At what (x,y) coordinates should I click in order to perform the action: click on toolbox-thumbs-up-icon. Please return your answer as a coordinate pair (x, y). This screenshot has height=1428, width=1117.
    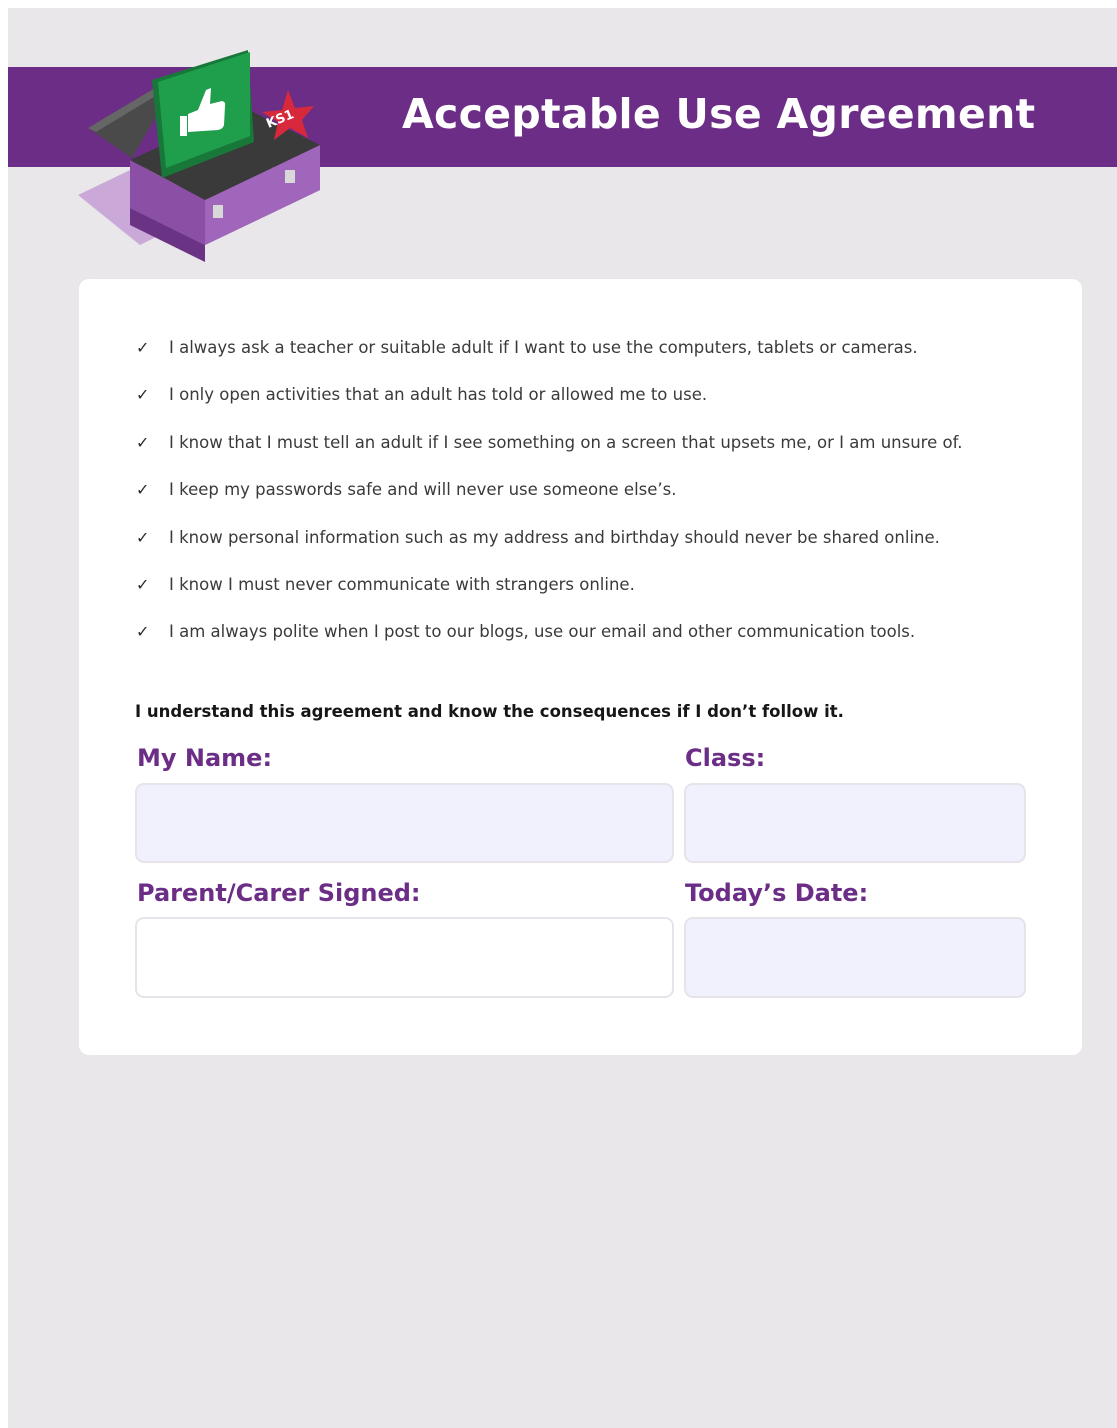
    Looking at the image, I should click on (199, 156).